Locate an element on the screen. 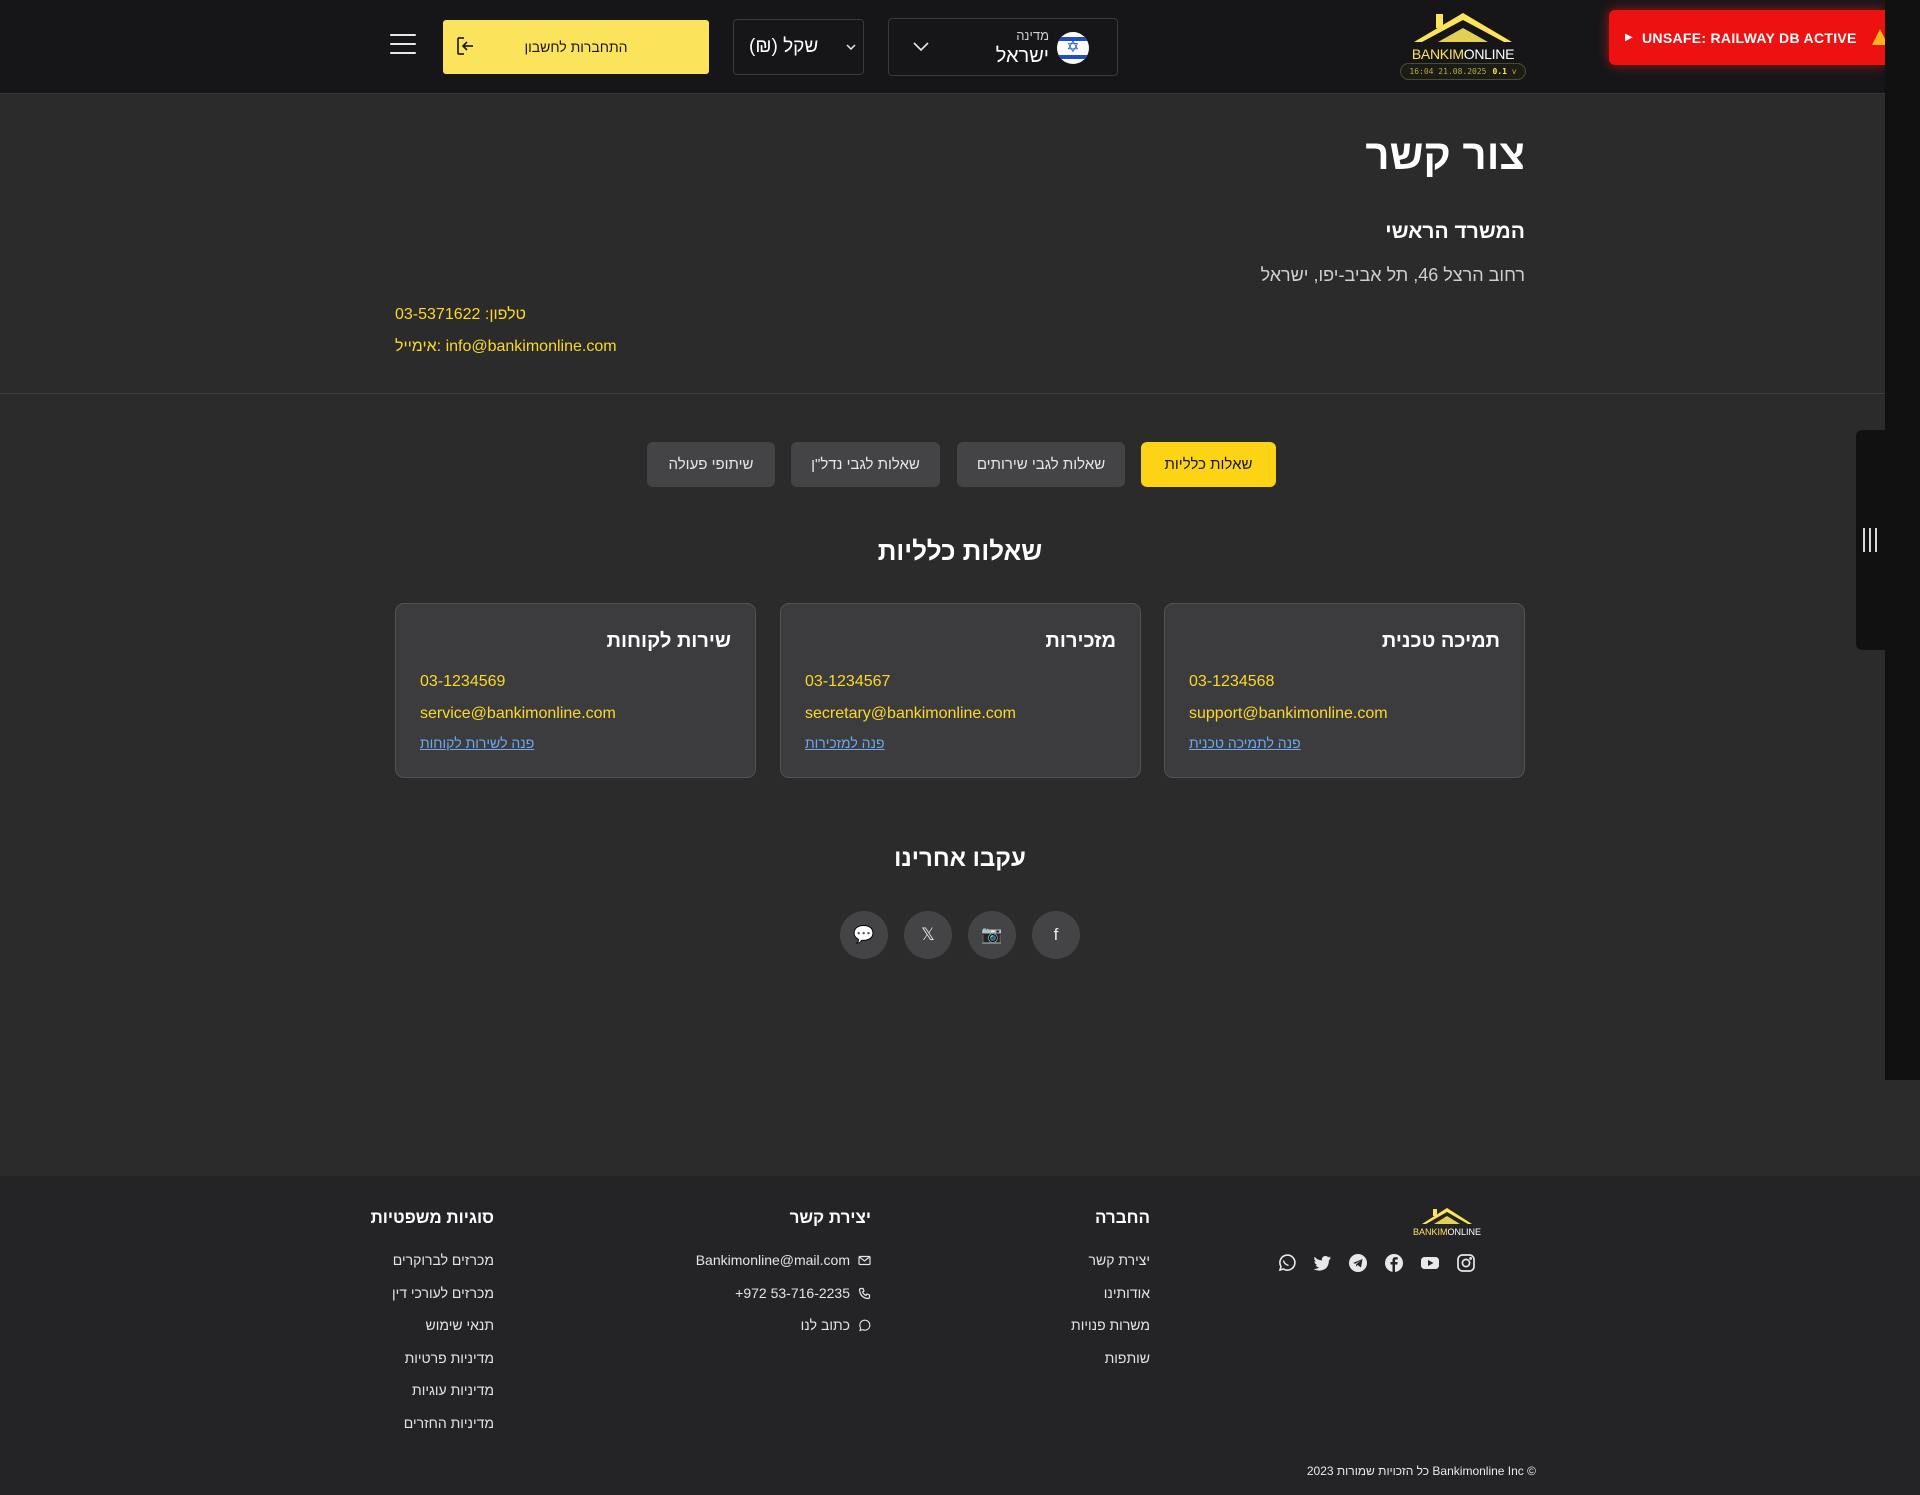  play-icon: ▶ is located at coordinates (1629, 37).